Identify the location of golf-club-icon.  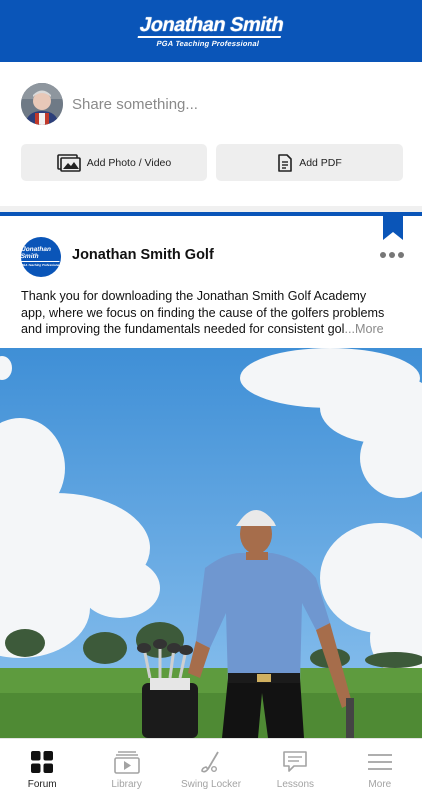
(211, 762).